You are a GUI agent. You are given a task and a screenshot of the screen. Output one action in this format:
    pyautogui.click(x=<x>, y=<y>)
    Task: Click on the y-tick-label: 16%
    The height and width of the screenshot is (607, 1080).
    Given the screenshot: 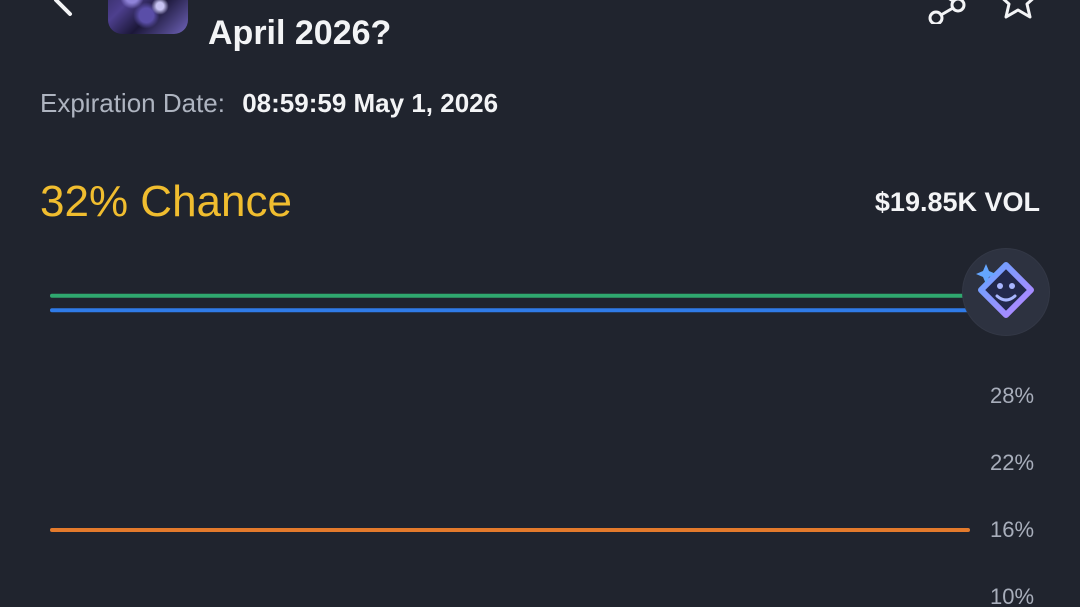 What is the action you would take?
    pyautogui.click(x=1012, y=529)
    